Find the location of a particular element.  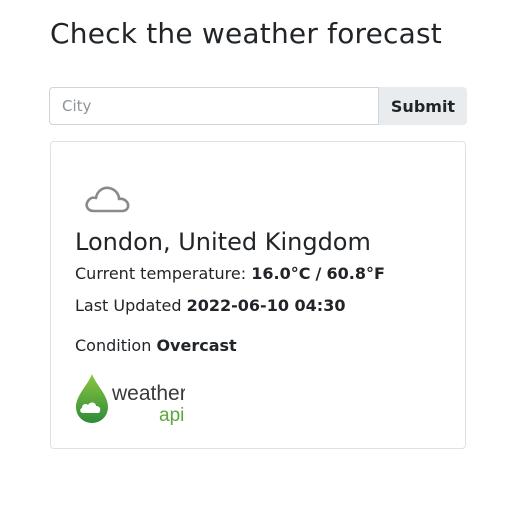

search-form: Submit is located at coordinates (258, 106).